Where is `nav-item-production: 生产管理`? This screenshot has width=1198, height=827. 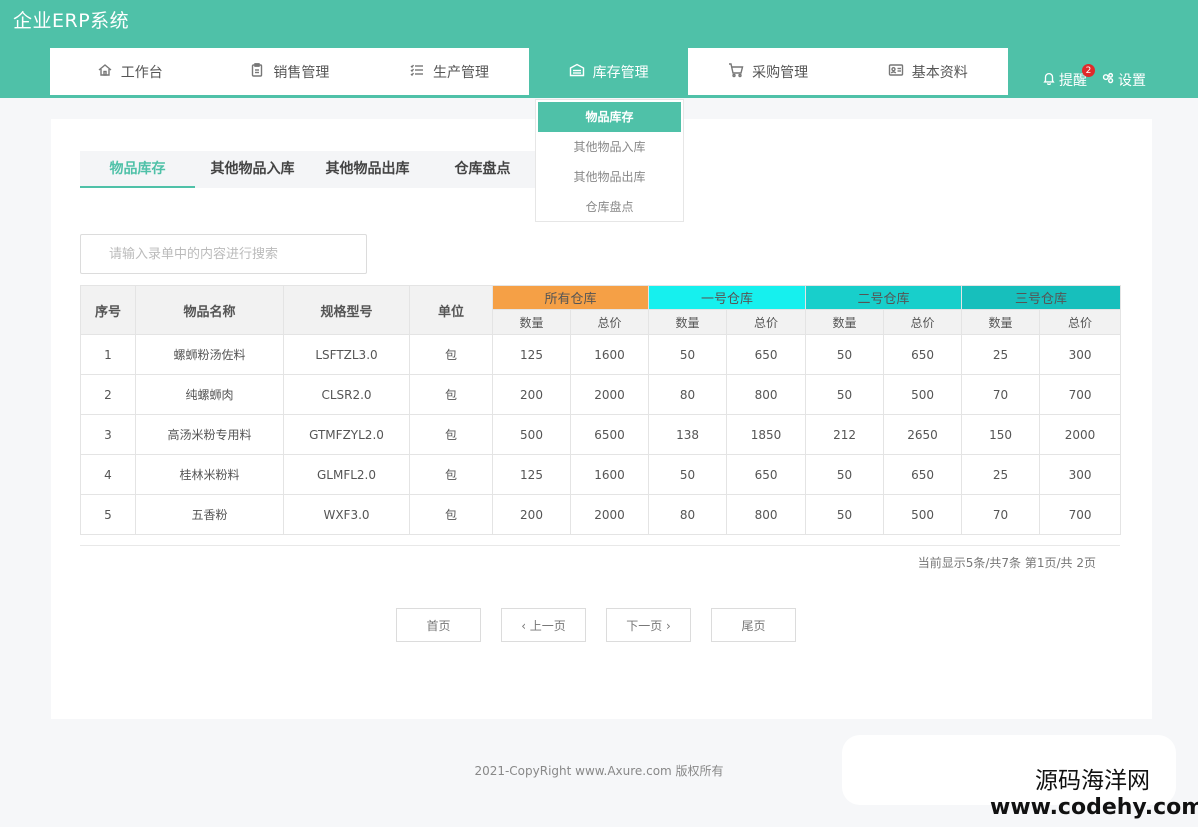
nav-item-production: 生产管理 is located at coordinates (449, 71).